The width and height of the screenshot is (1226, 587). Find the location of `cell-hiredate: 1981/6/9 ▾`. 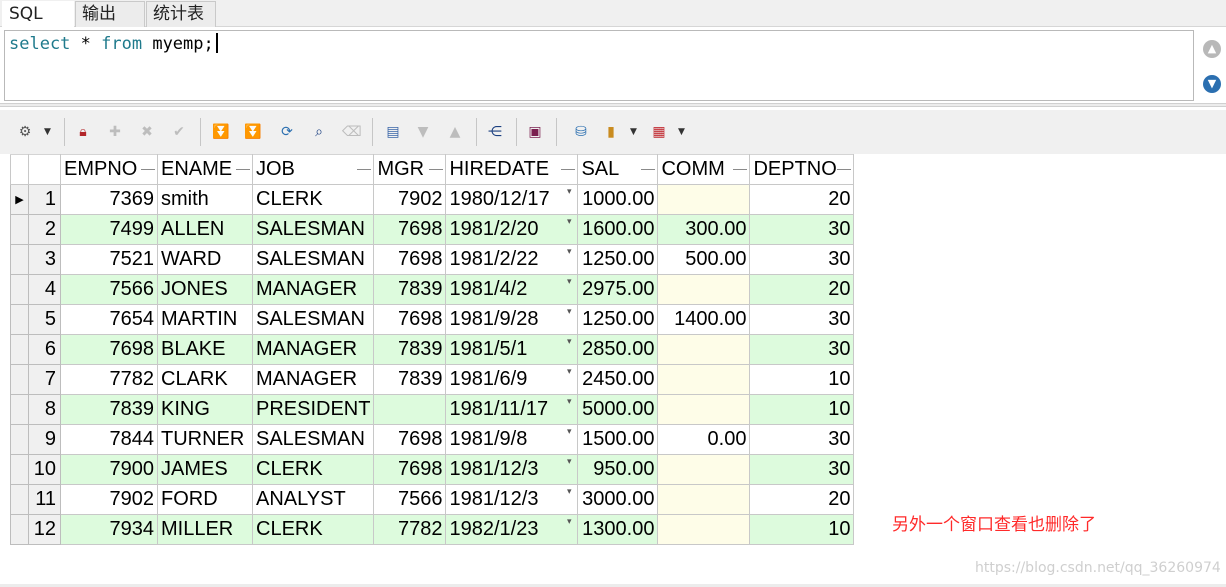

cell-hiredate: 1981/6/9 ▾ is located at coordinates (512, 379).